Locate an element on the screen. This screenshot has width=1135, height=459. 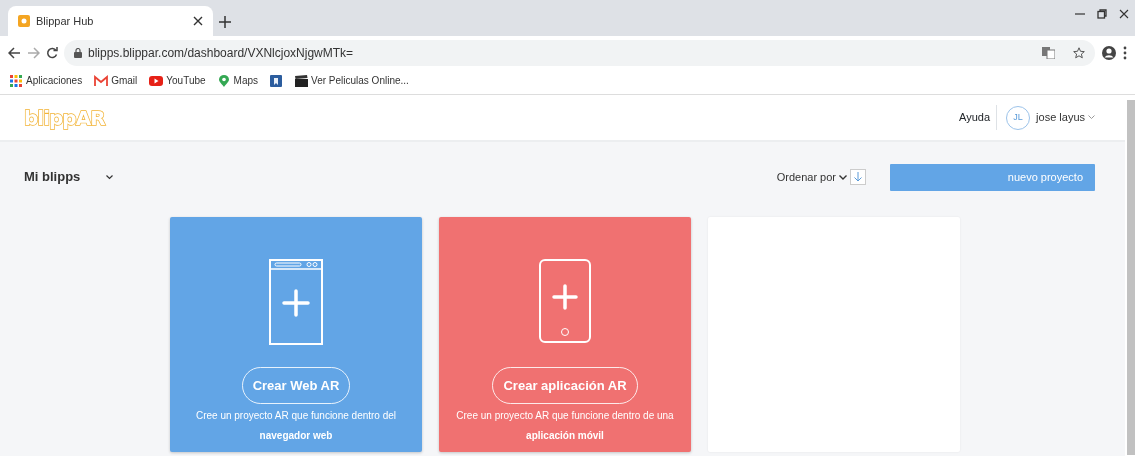
back-arrow-icon is located at coordinates (14, 53).